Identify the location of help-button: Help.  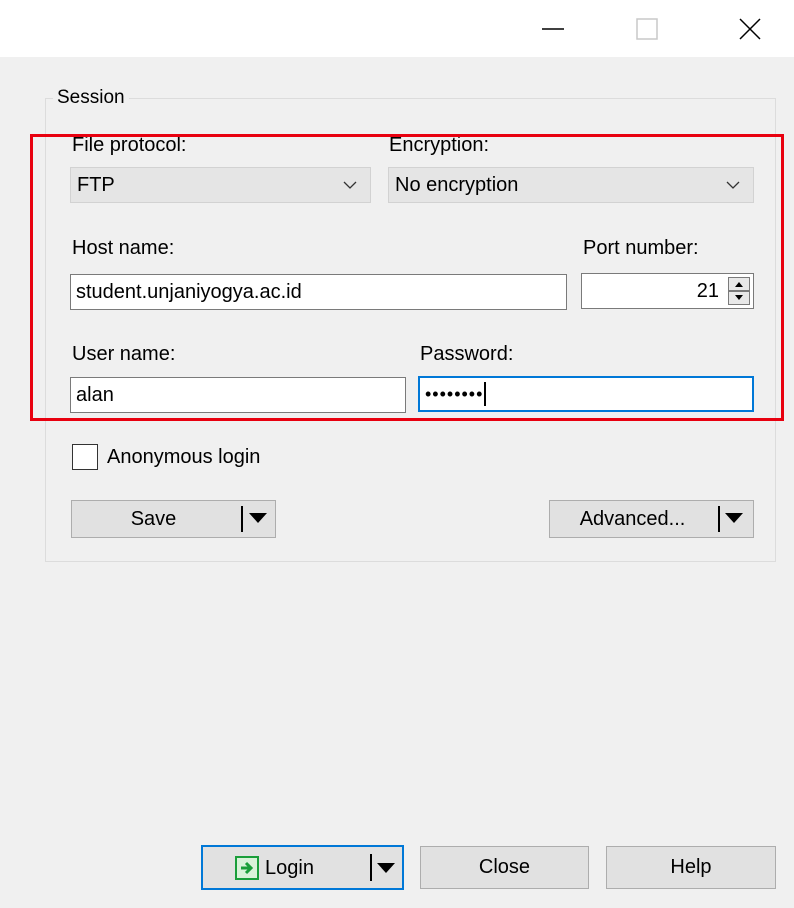
(691, 867).